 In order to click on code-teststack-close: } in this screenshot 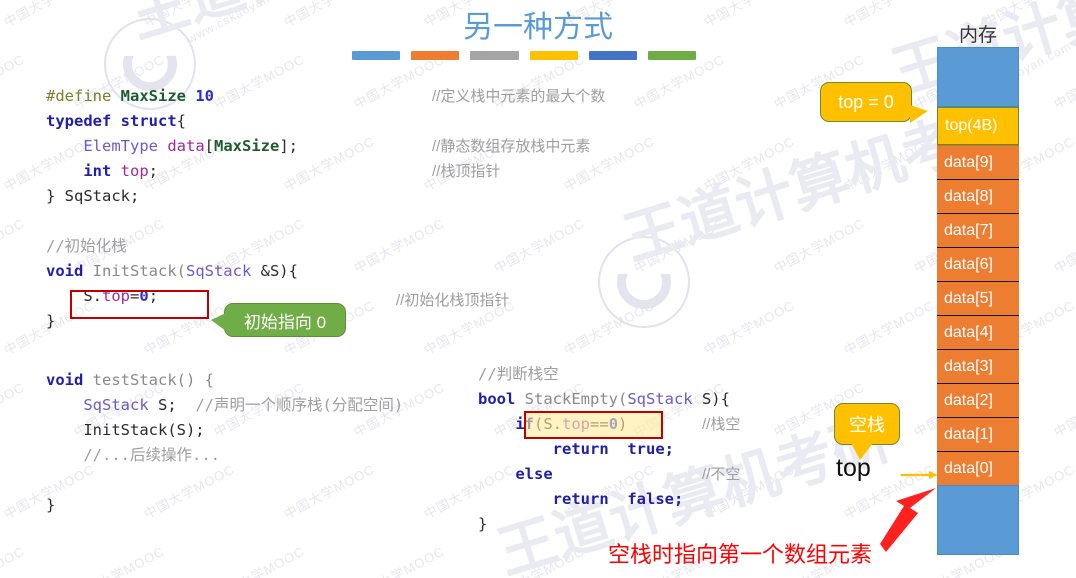, I will do `click(51, 505)`.